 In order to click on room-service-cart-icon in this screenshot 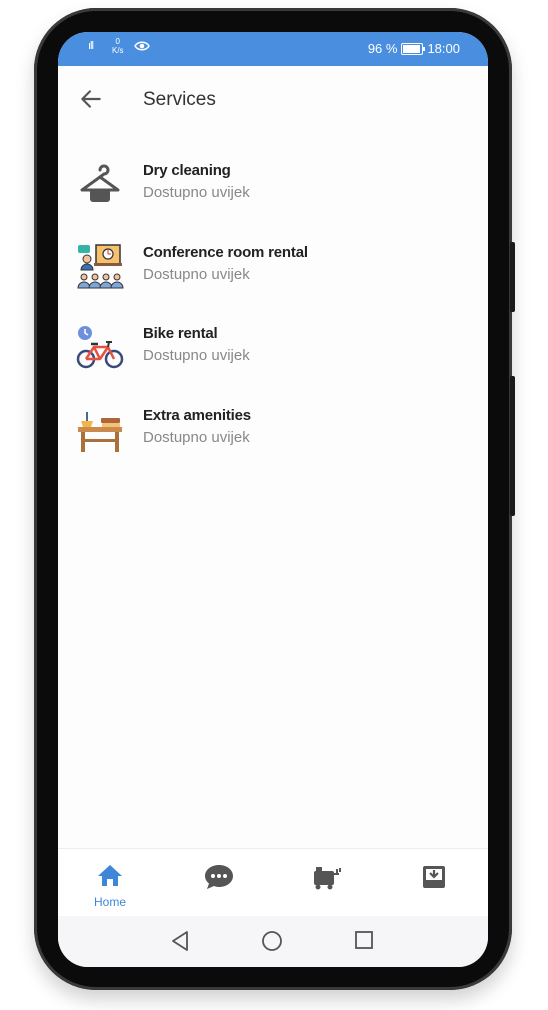, I will do `click(327, 878)`.